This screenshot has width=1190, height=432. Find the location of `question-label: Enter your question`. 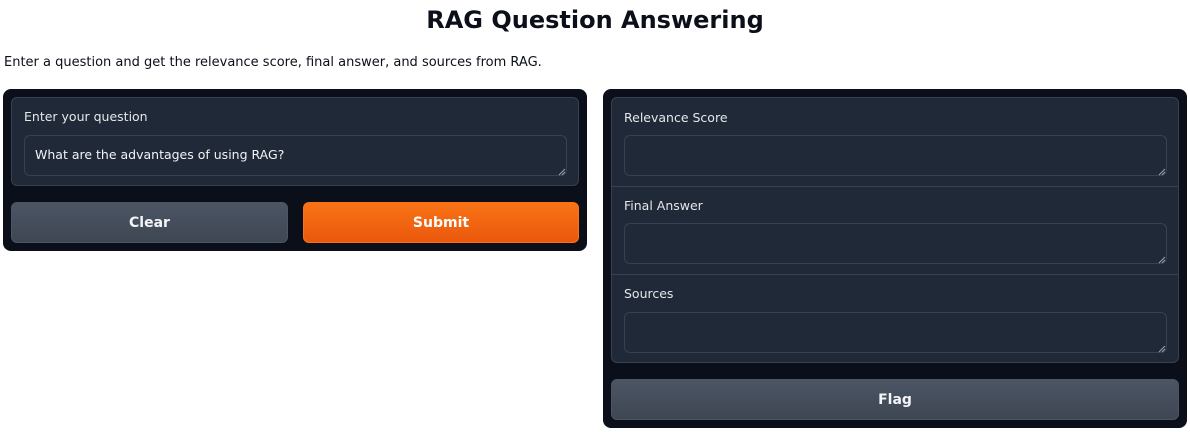

question-label: Enter your question is located at coordinates (86, 116).